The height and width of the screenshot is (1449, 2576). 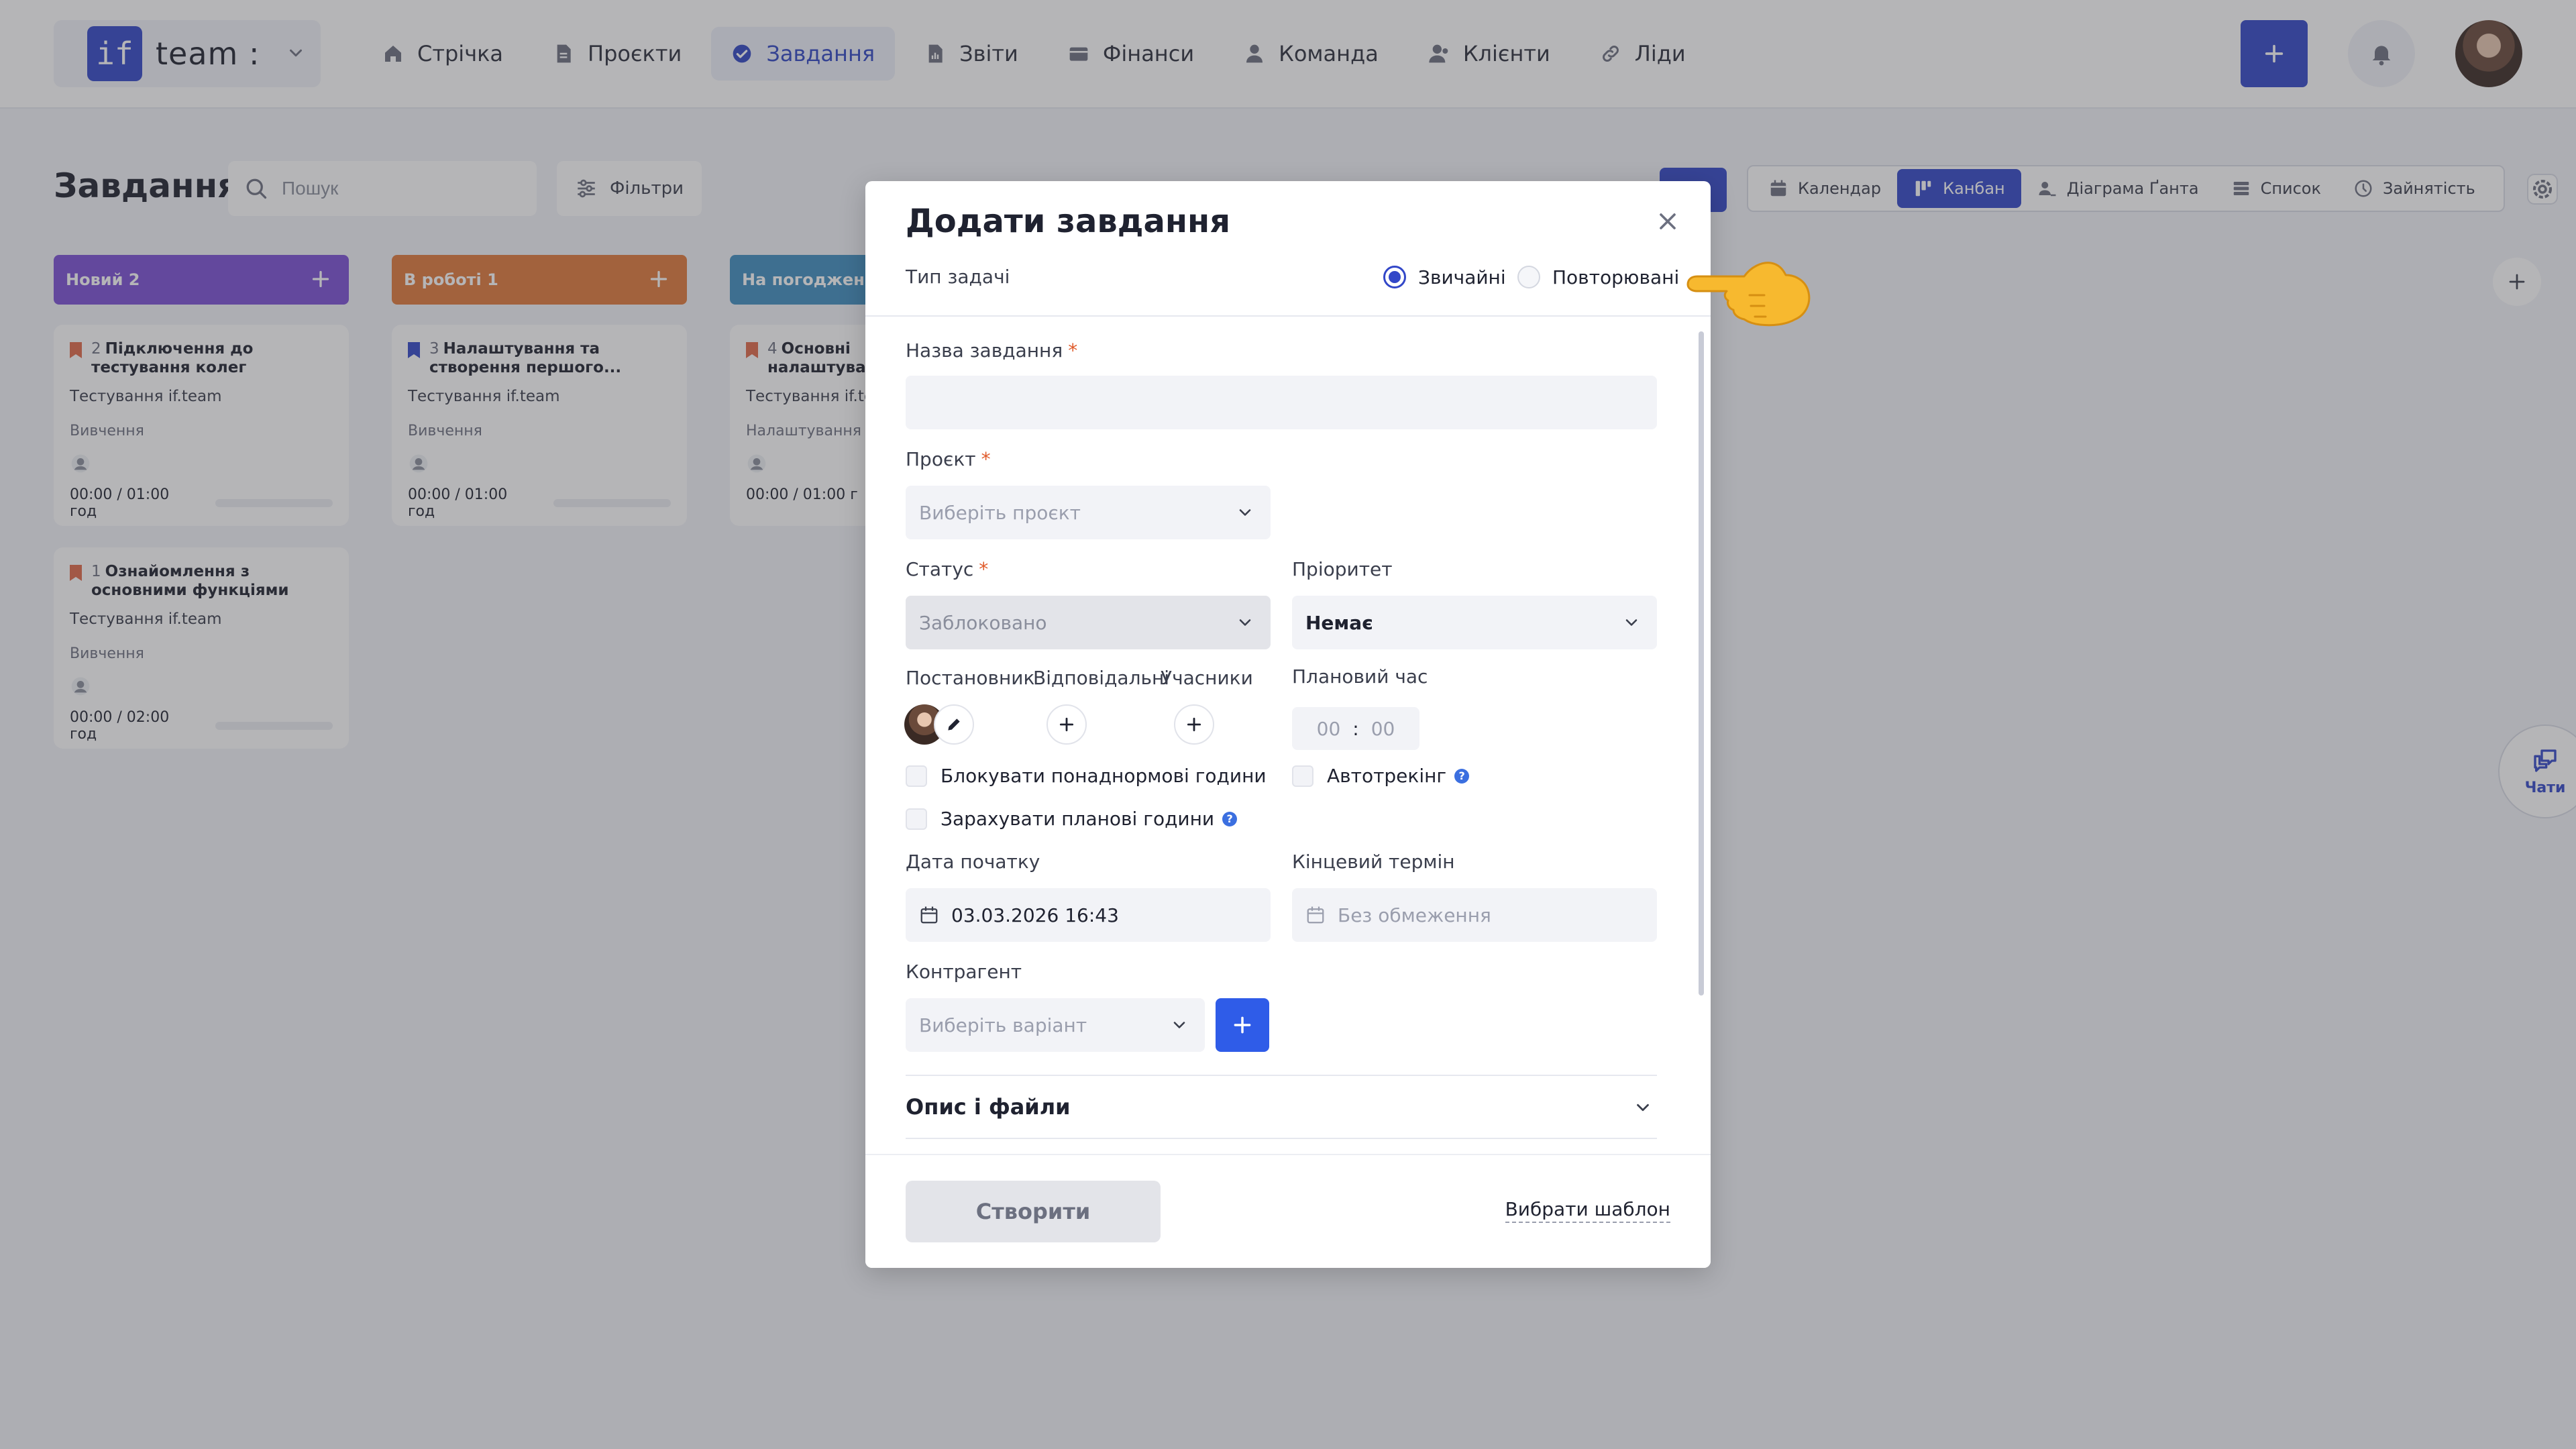 What do you see at coordinates (1360, 676) in the screenshot?
I see `planned-time-label: Плановий час` at bounding box center [1360, 676].